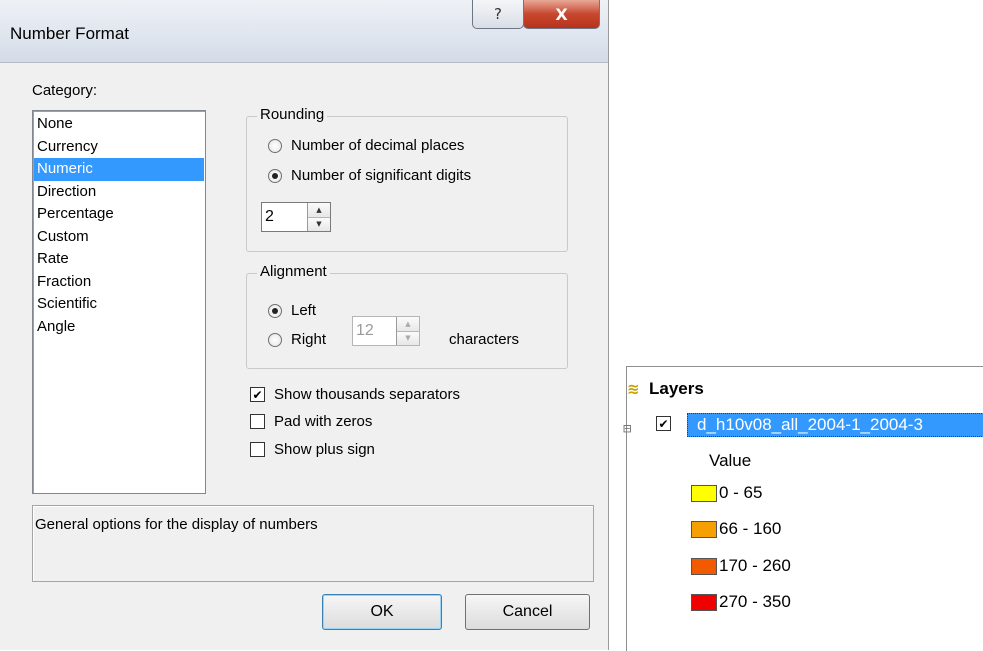 This screenshot has height=651, width=983. Describe the element at coordinates (304, 31) in the screenshot. I see `title-bar: Number Format ? X` at that location.